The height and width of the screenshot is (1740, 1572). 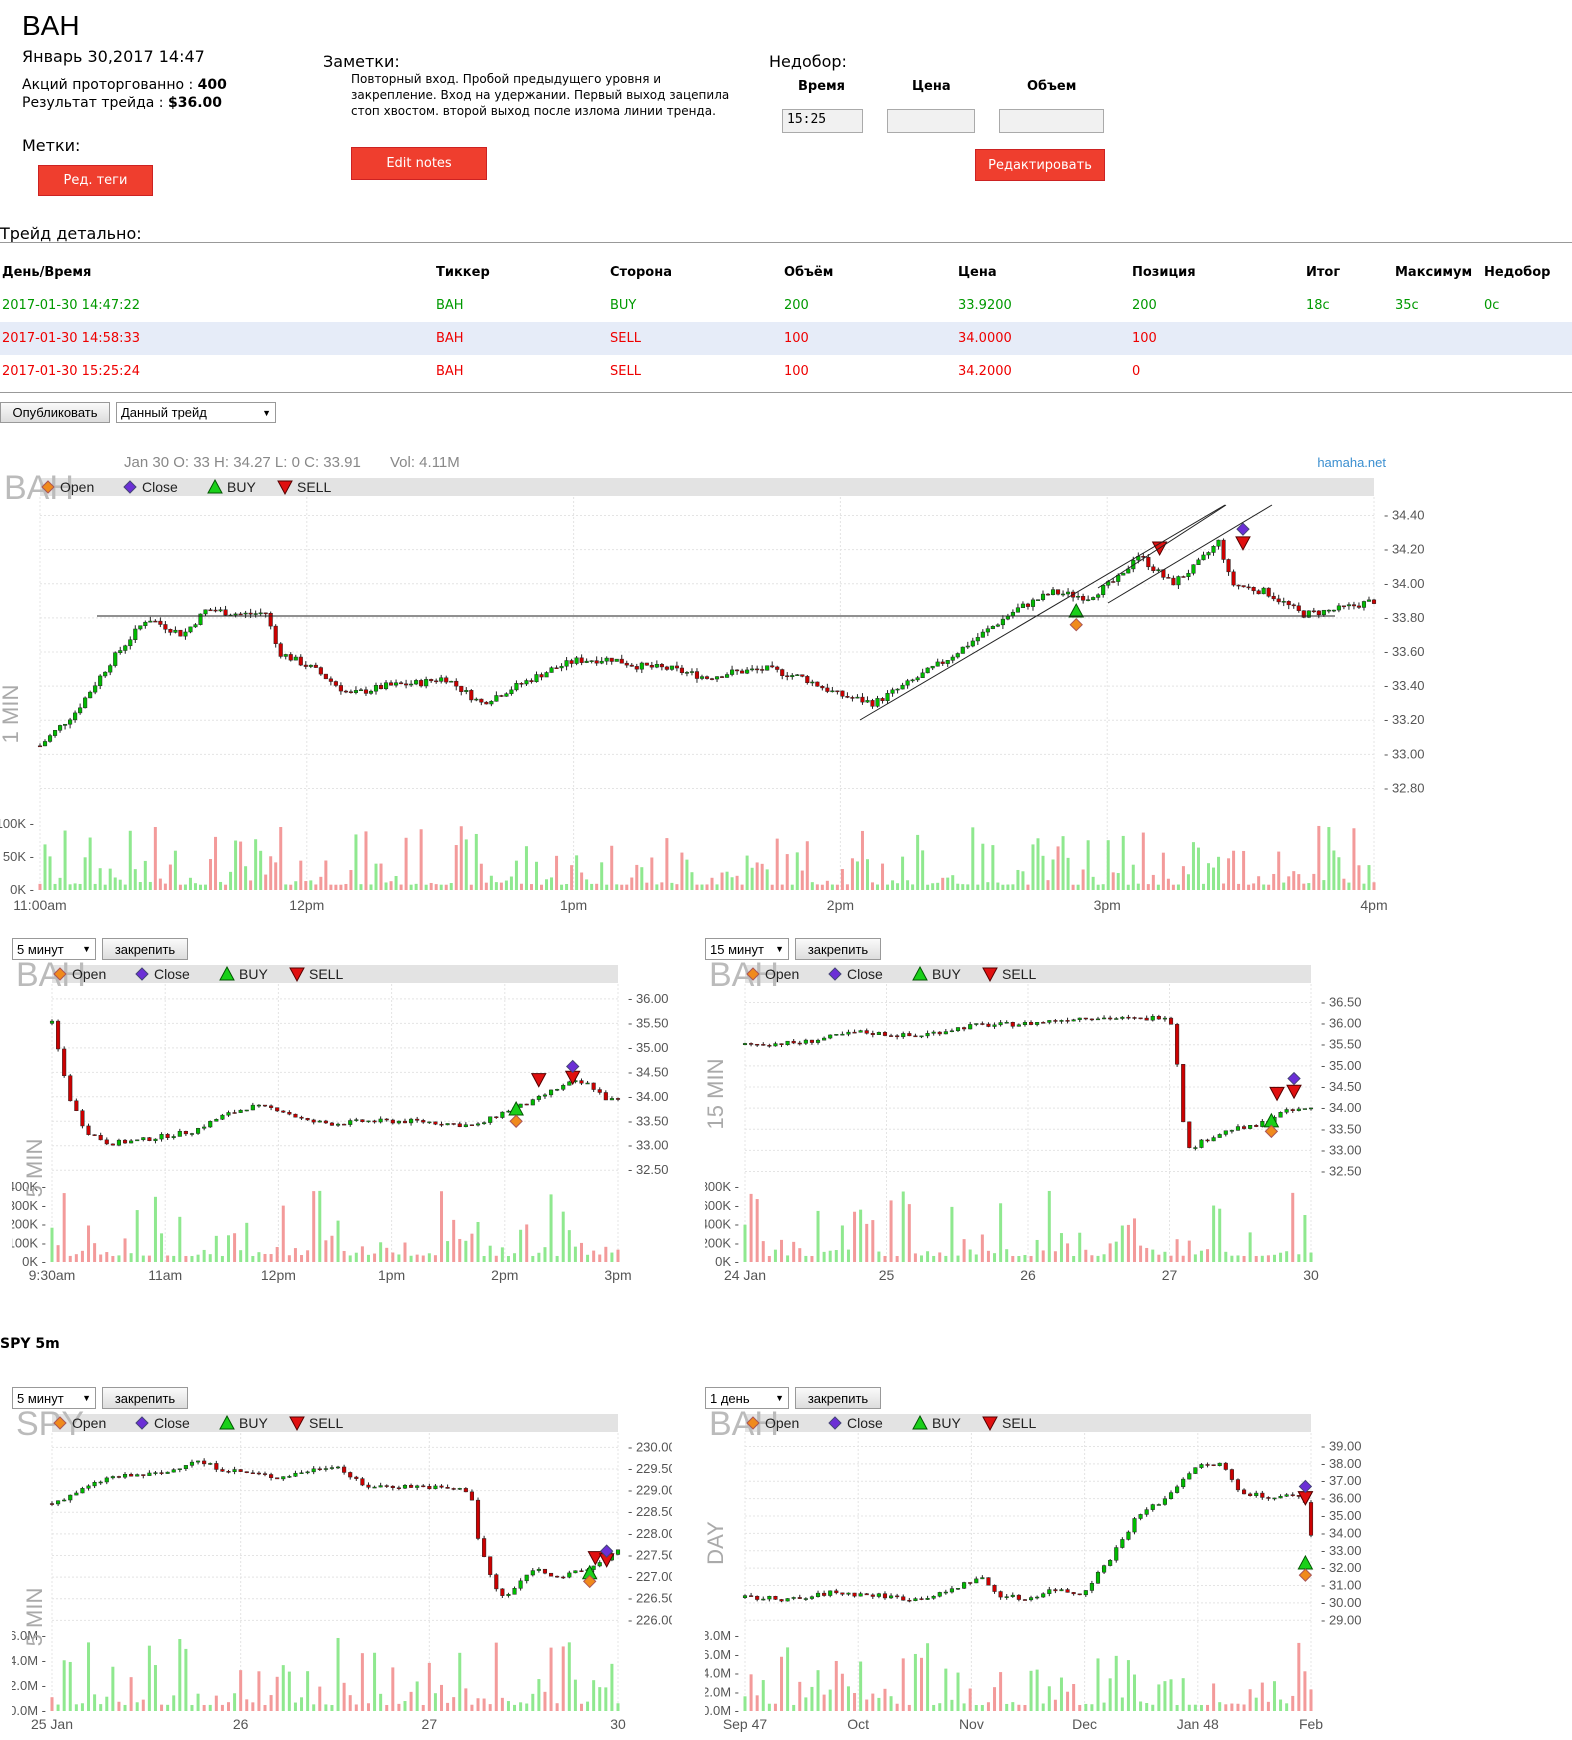 What do you see at coordinates (931, 121) in the screenshot?
I see `shortfall-price-input` at bounding box center [931, 121].